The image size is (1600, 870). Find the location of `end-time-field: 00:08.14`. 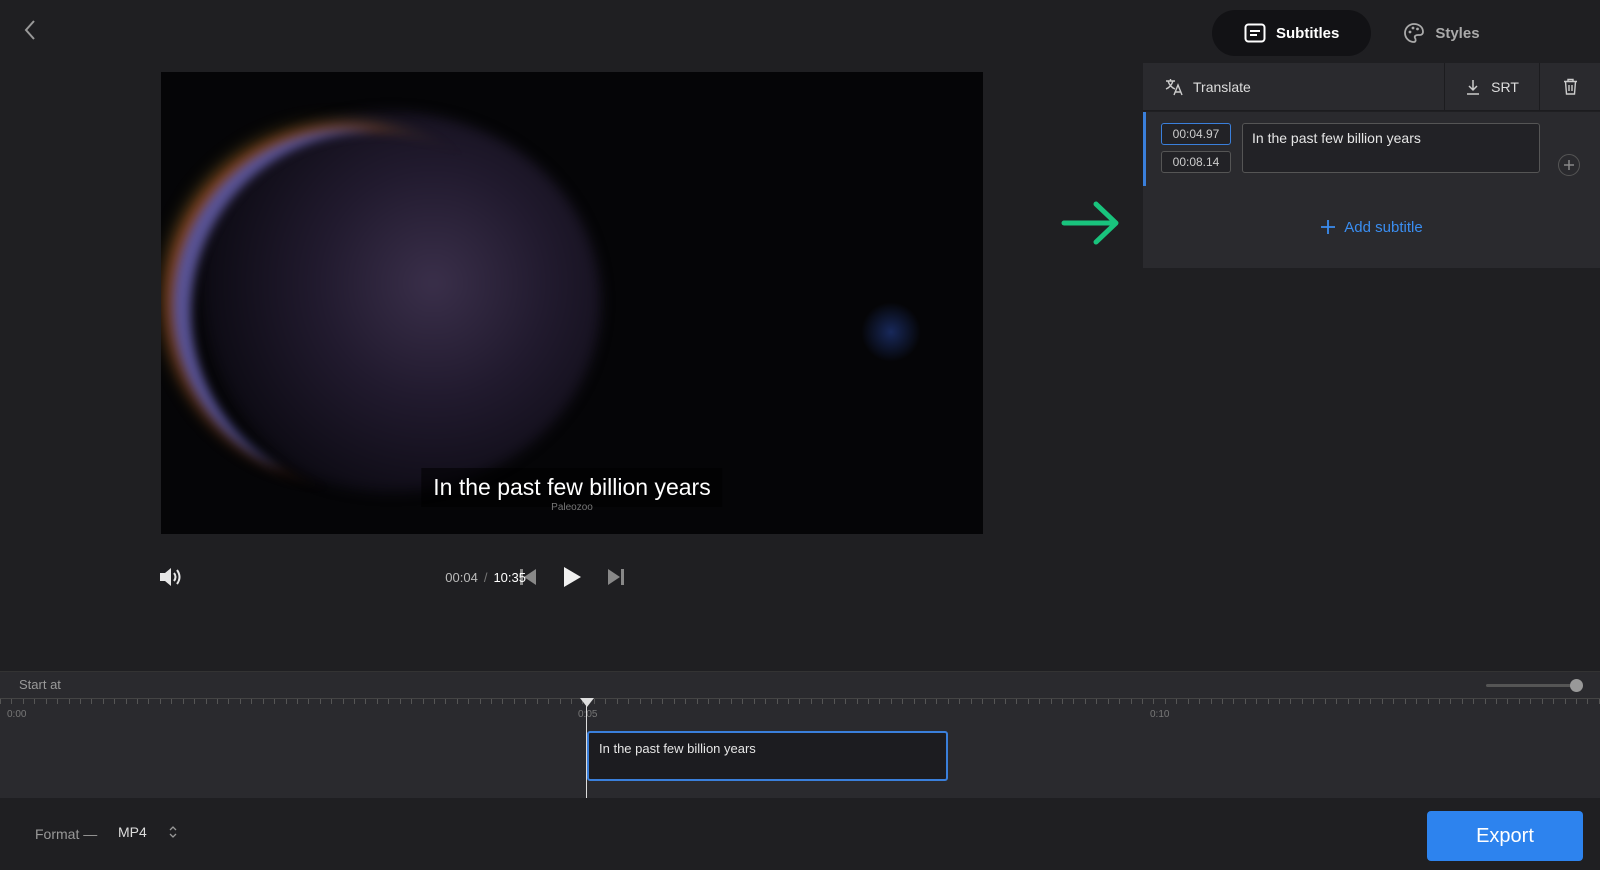

end-time-field: 00:08.14 is located at coordinates (1196, 162).